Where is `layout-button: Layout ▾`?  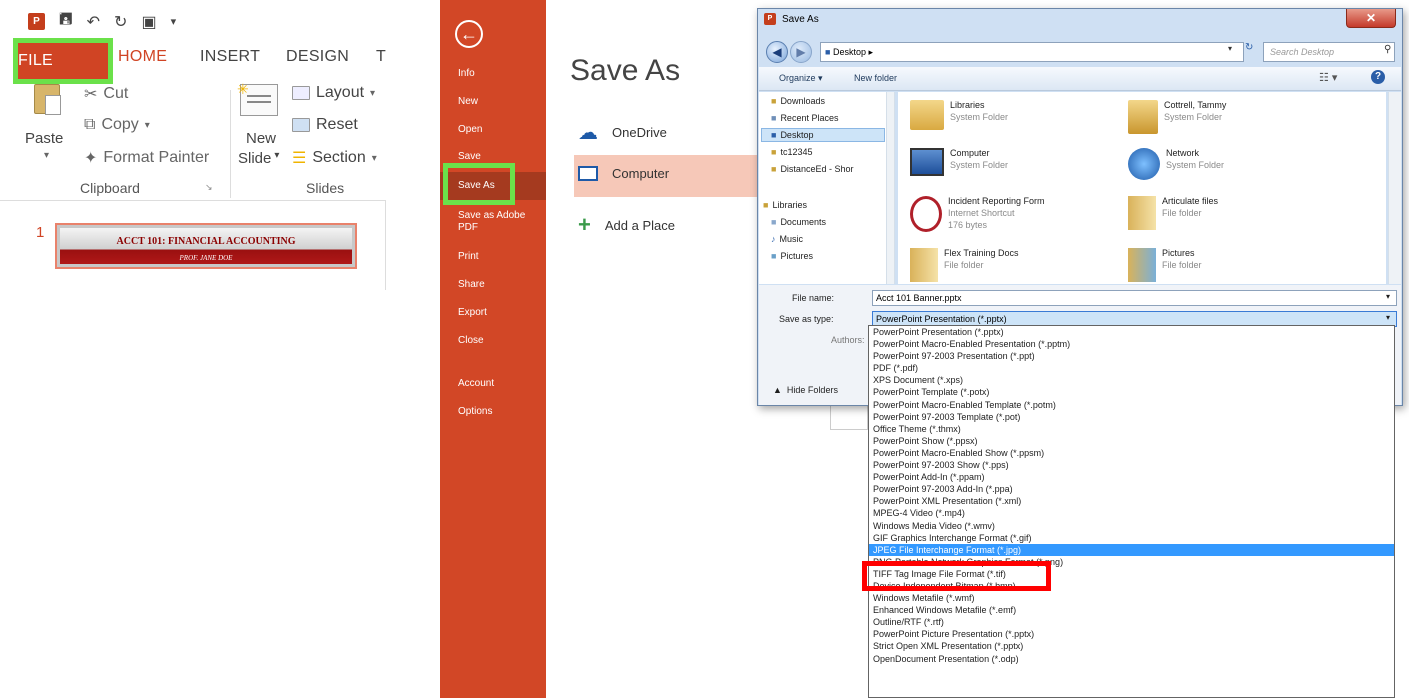
layout-button: Layout ▾ is located at coordinates (333, 93).